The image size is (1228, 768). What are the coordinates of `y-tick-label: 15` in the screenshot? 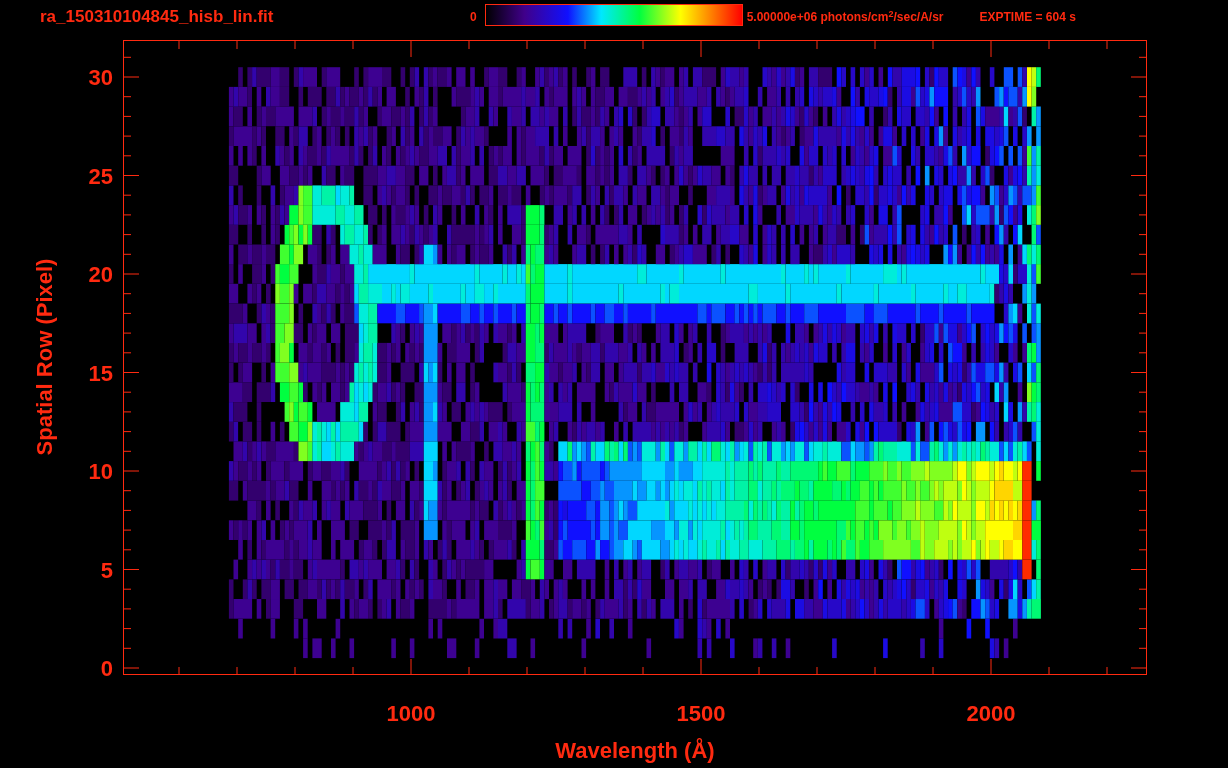 It's located at (100, 373).